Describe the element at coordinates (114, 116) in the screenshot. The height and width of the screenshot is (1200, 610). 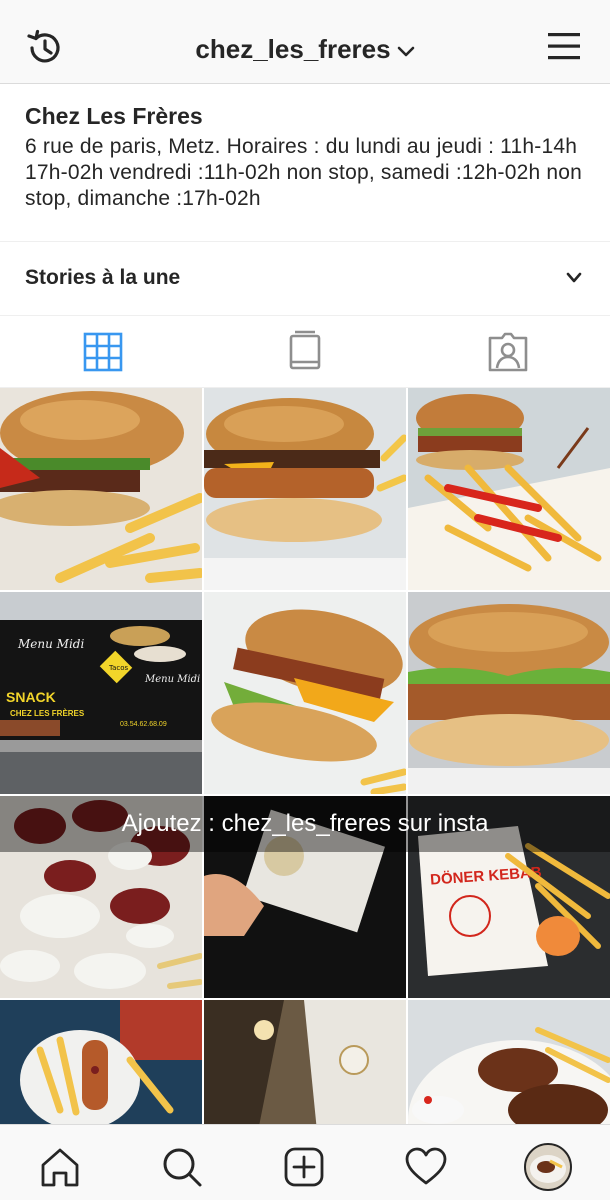
I see `profile-name: Chez Les Frères` at that location.